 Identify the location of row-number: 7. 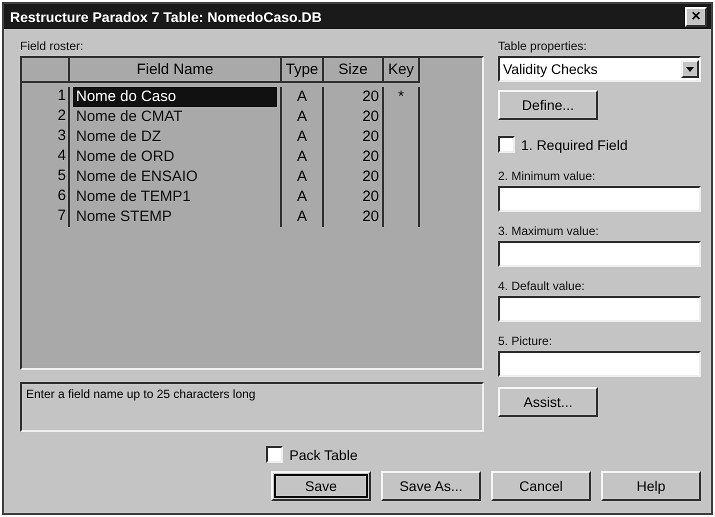
(46, 217).